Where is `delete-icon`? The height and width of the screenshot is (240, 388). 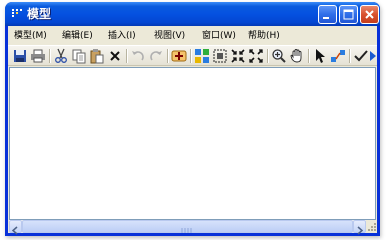 delete-icon is located at coordinates (115, 56).